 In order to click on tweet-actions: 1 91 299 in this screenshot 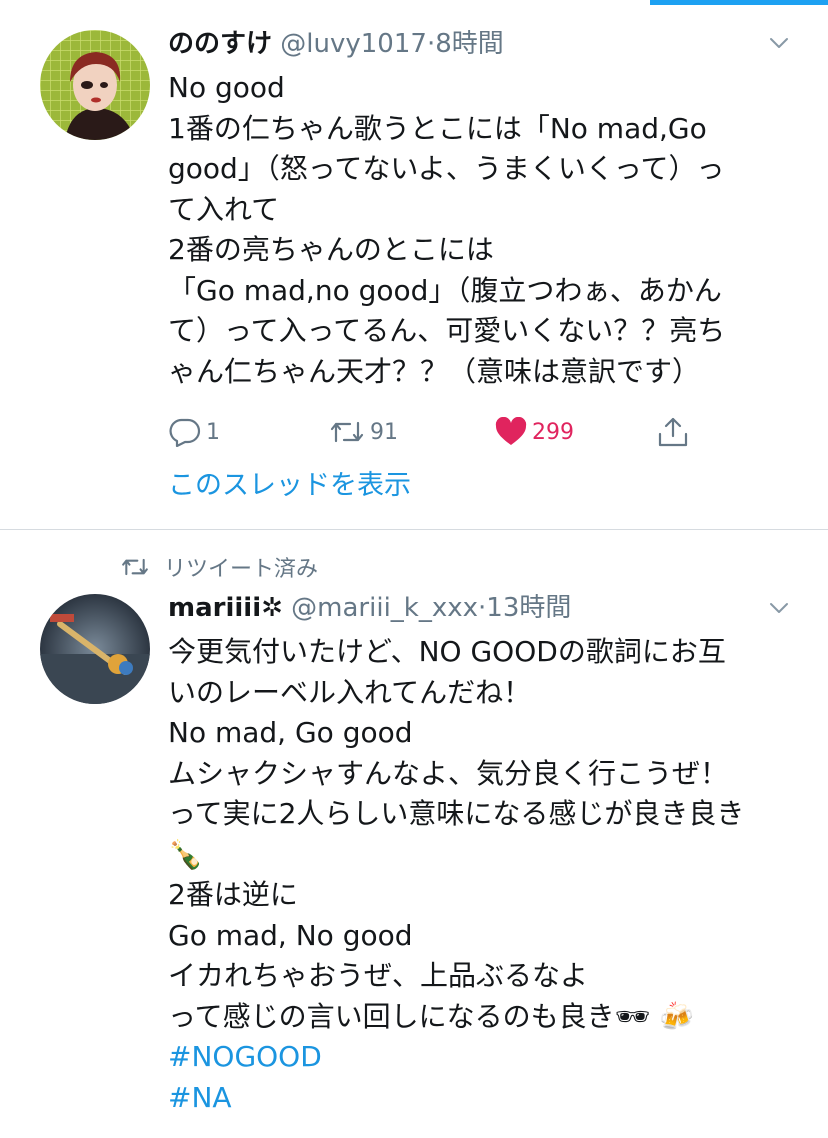, I will do `click(438, 432)`.